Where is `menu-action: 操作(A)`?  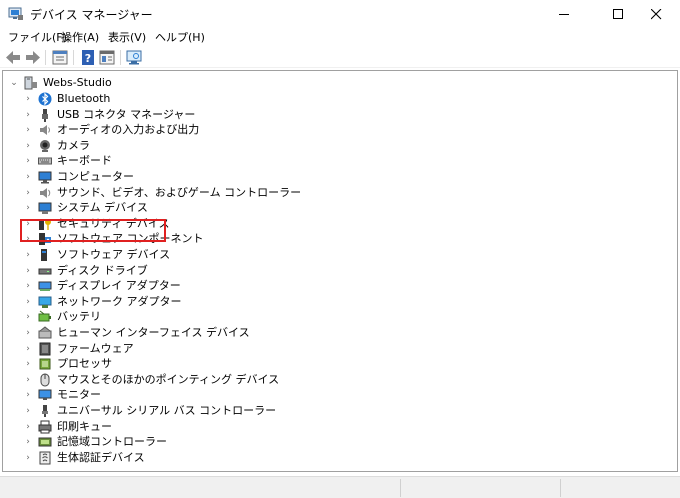 menu-action: 操作(A) is located at coordinates (80, 38).